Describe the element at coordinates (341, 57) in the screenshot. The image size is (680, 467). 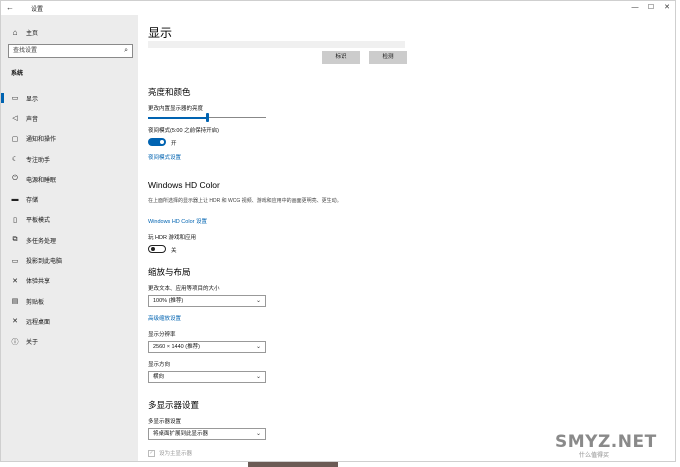
I see `identify-button: 标识` at that location.